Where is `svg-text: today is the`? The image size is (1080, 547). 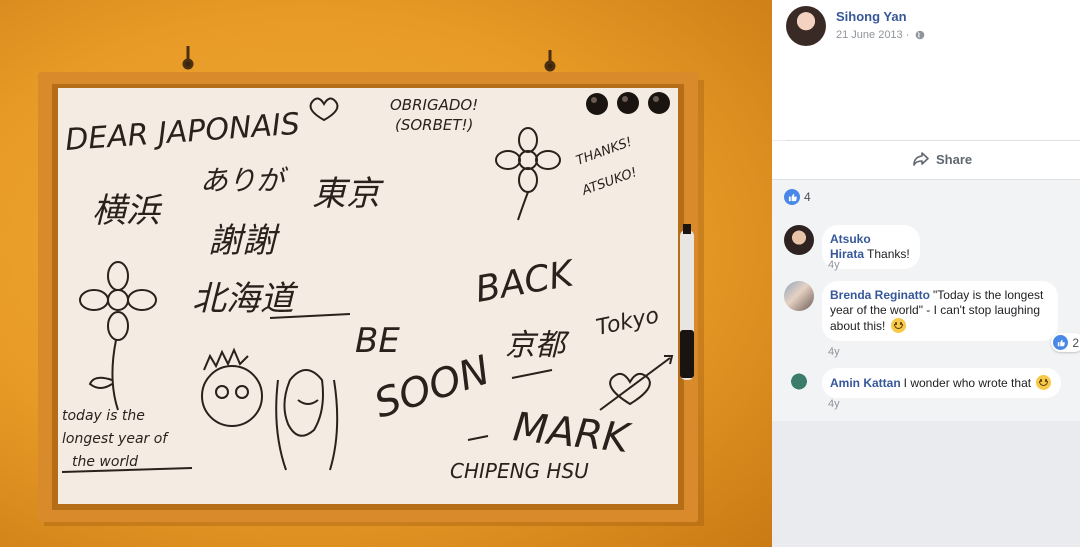
svg-text: today is the is located at coordinates (103, 416).